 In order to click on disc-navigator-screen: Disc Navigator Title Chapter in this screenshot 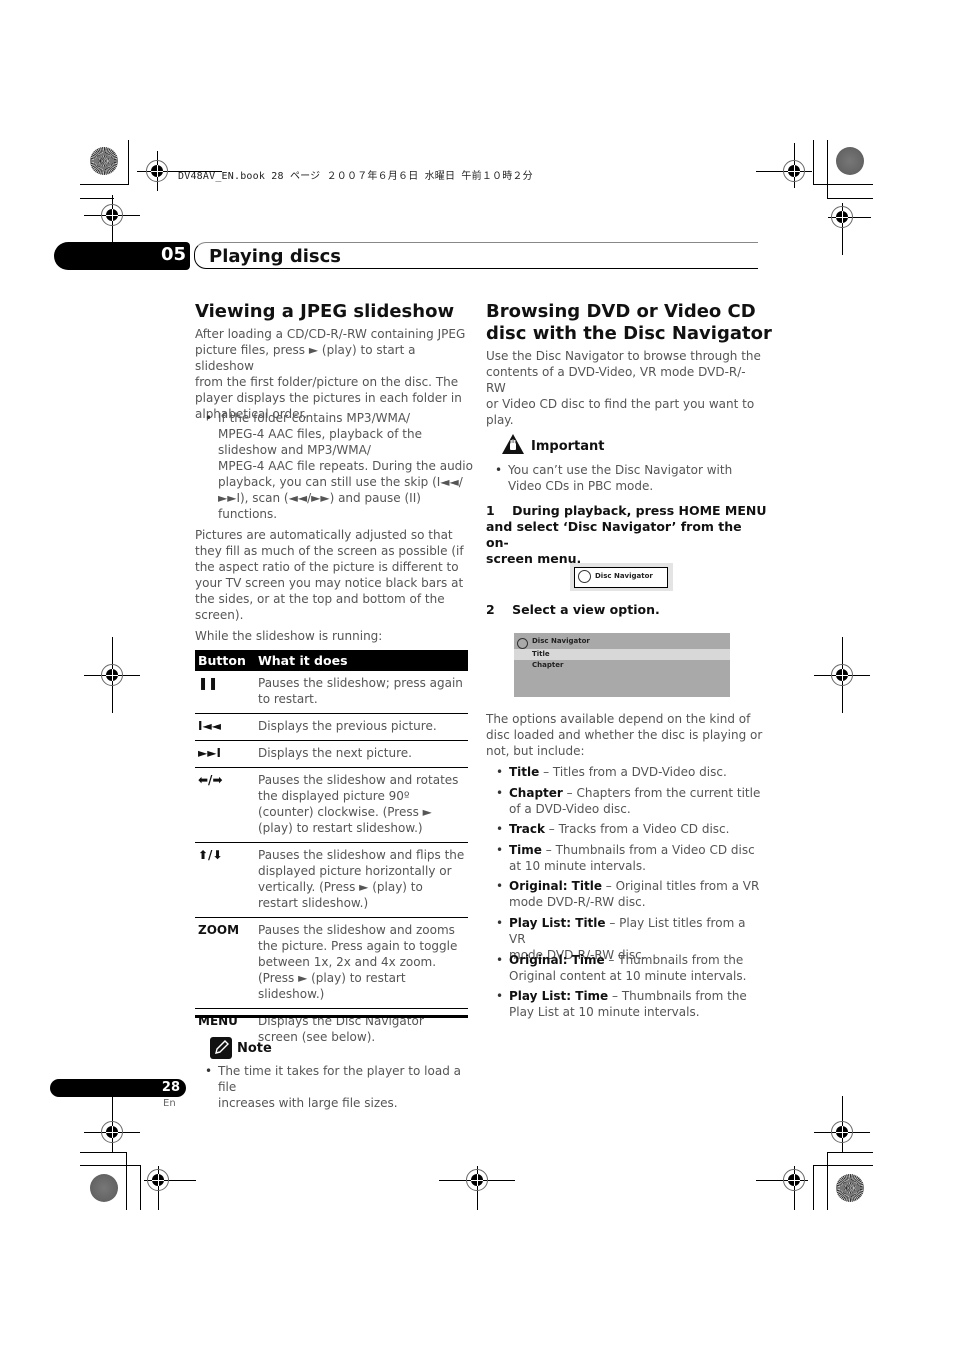, I will do `click(622, 665)`.